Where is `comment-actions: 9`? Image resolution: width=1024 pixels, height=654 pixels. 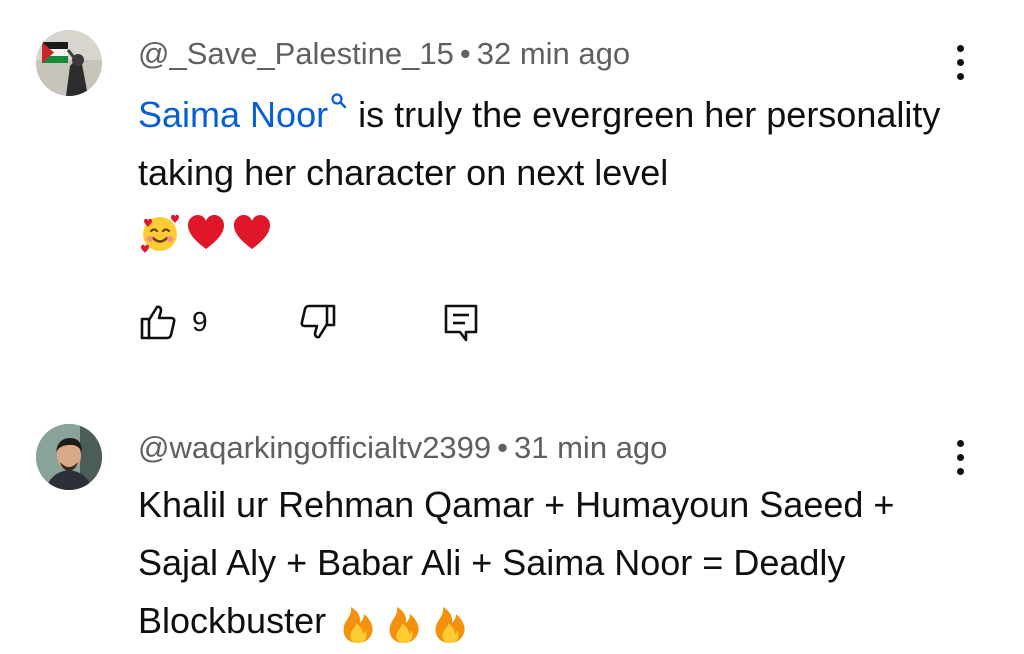
comment-actions: 9 is located at coordinates (338, 322).